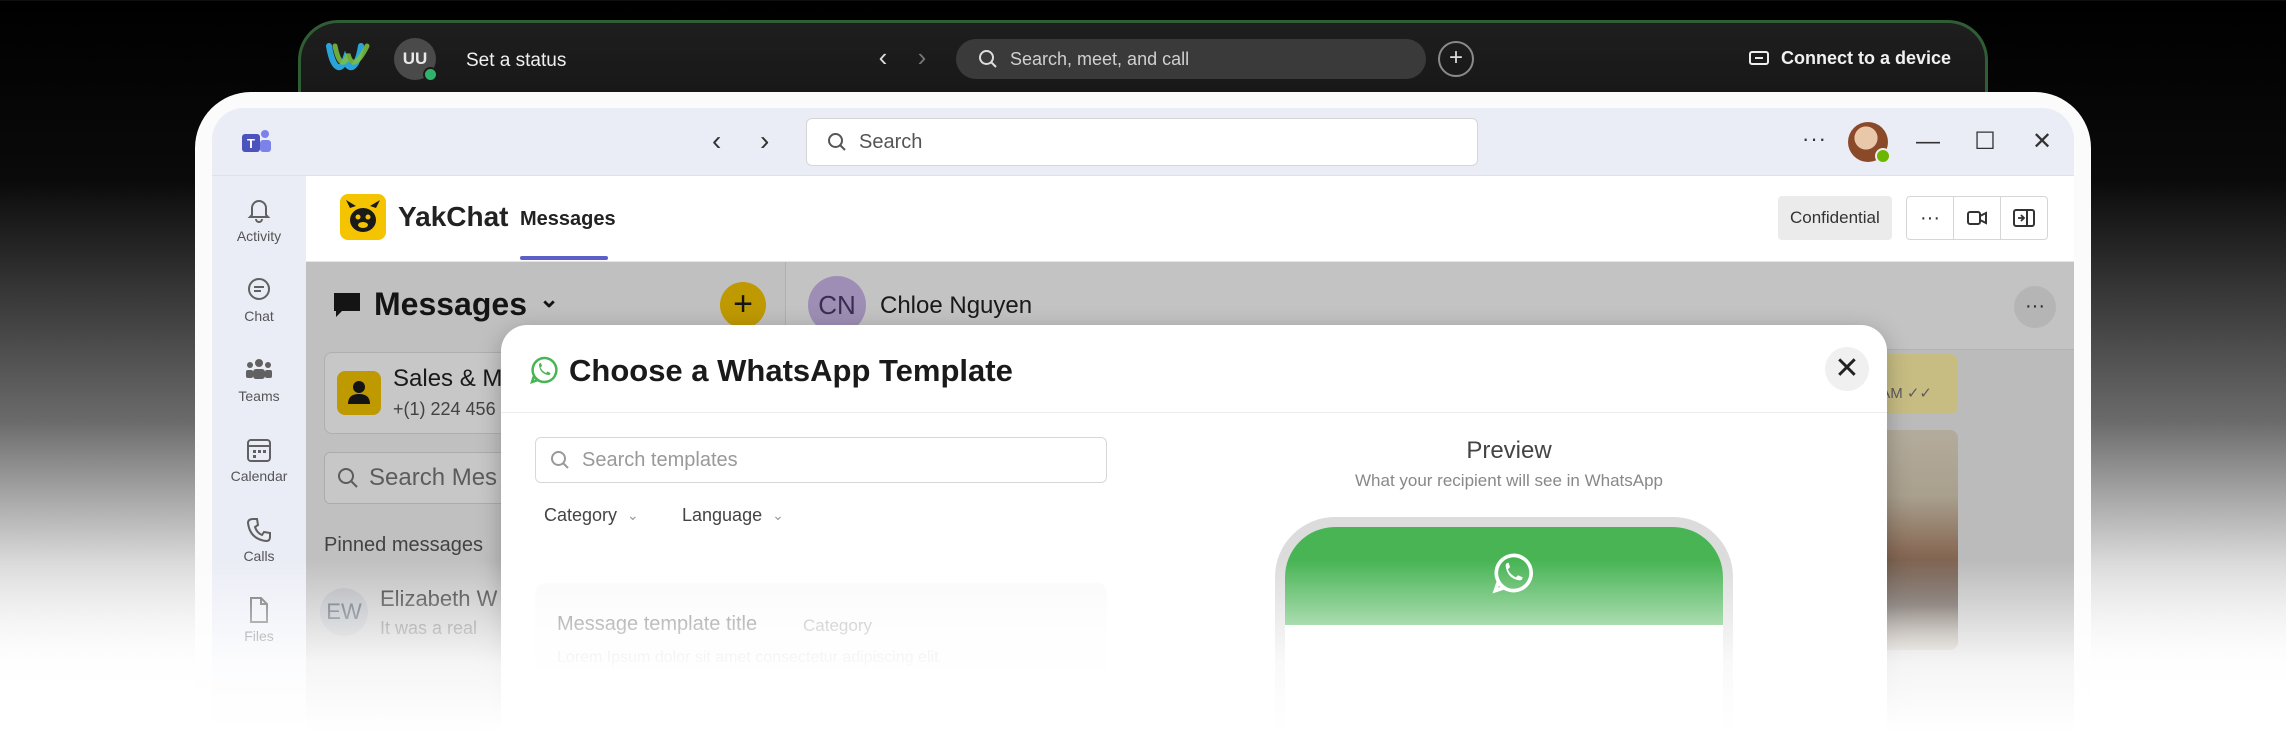  I want to click on video-call-icon, so click(1977, 218).